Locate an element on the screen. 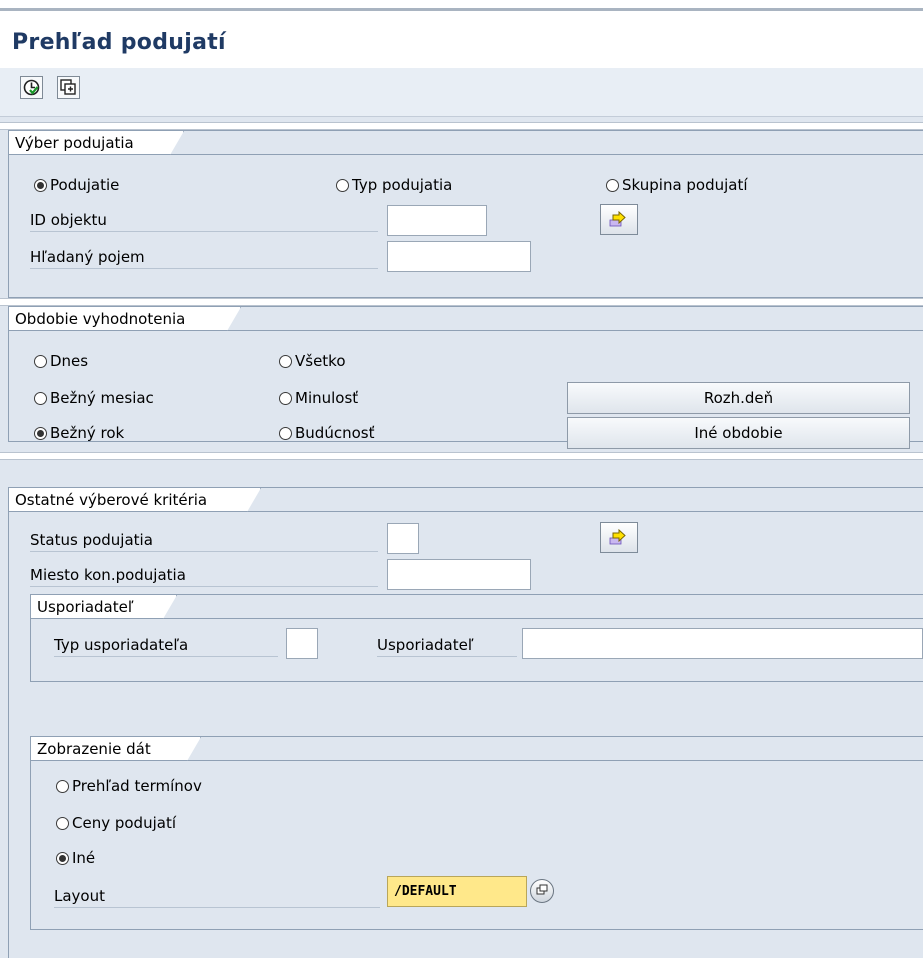 Image resolution: width=923 pixels, height=958 pixels. radio-future: Budúcnosť is located at coordinates (326, 433).